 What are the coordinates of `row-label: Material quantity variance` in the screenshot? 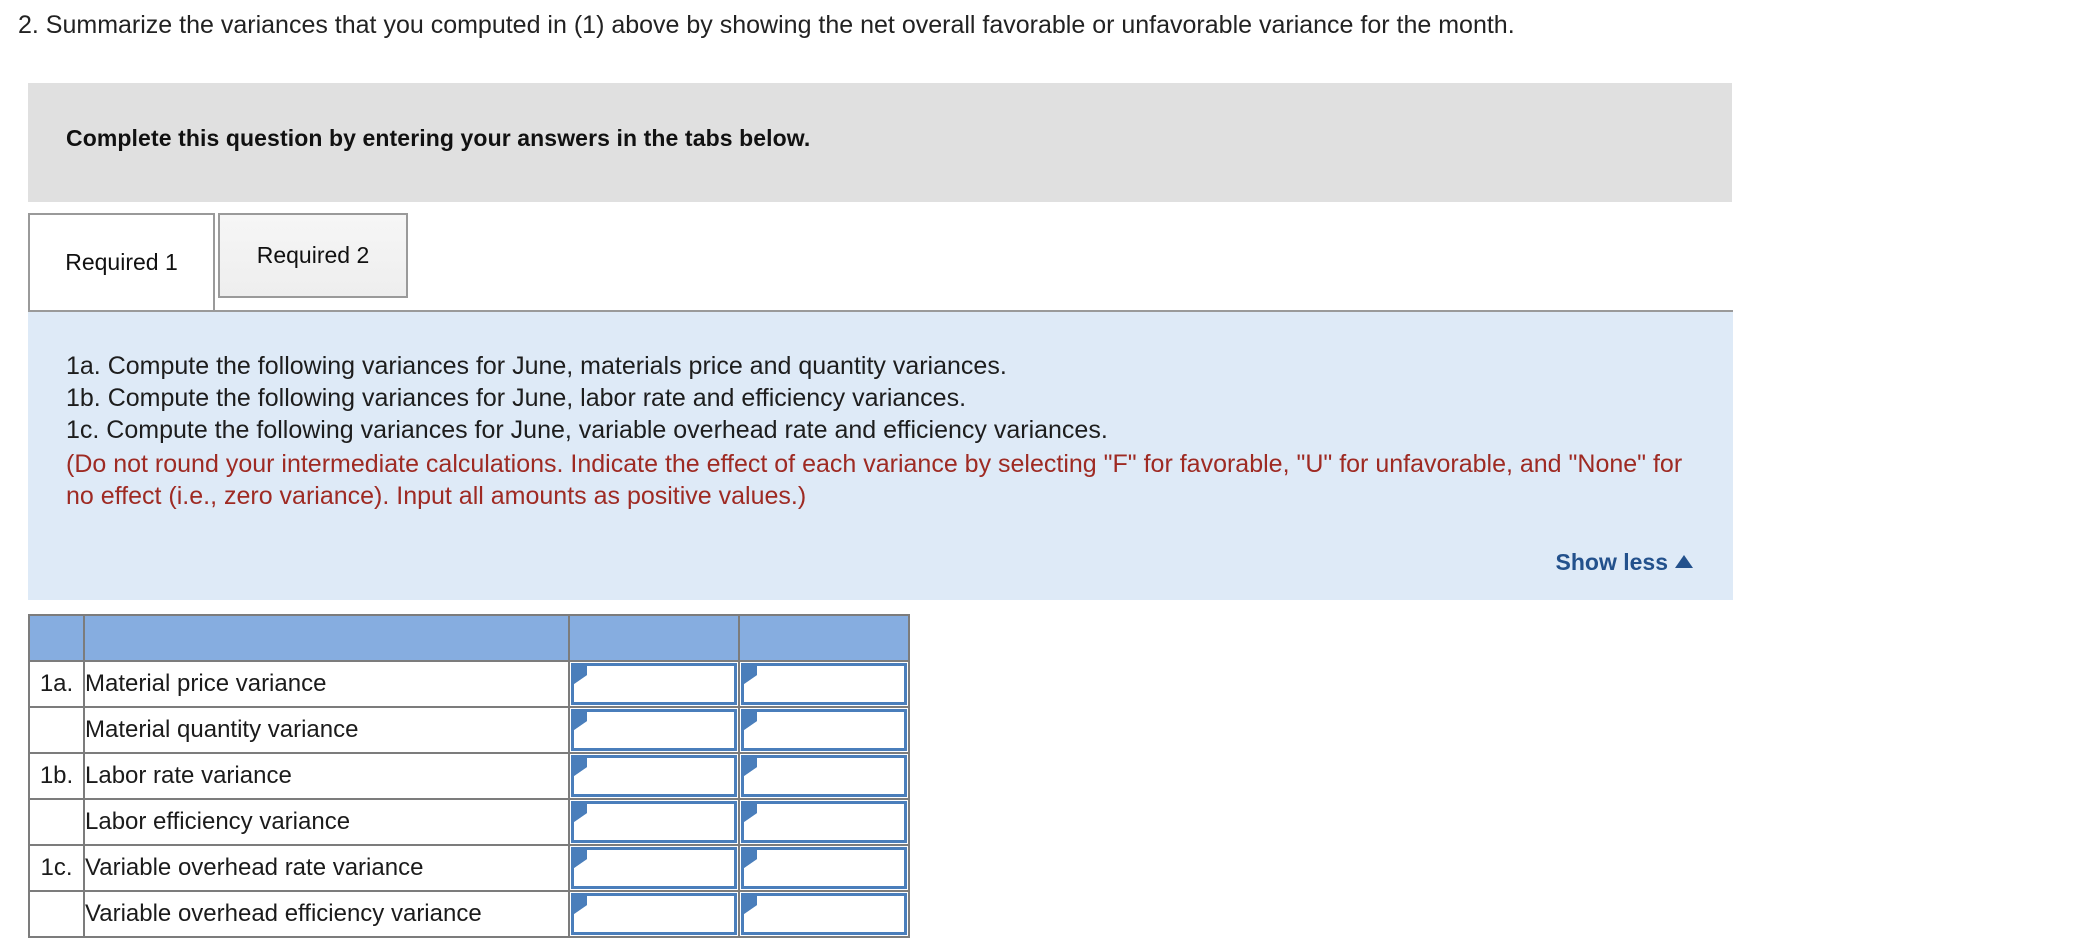 It's located at (326, 730).